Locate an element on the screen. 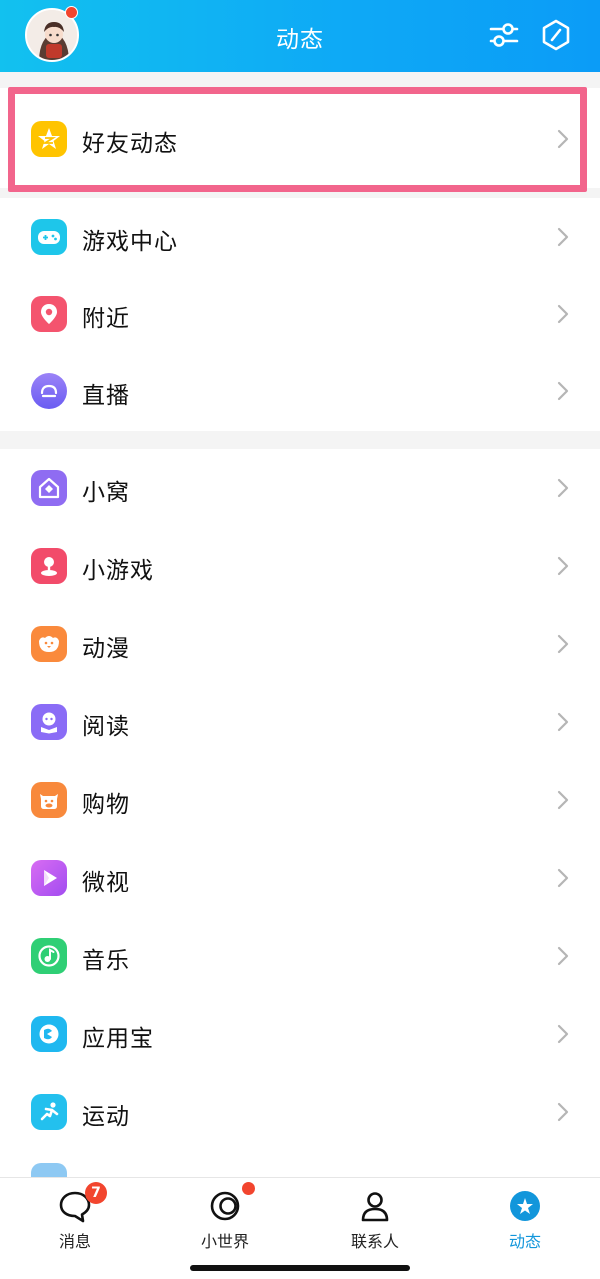  sliders-icon is located at coordinates (504, 35).